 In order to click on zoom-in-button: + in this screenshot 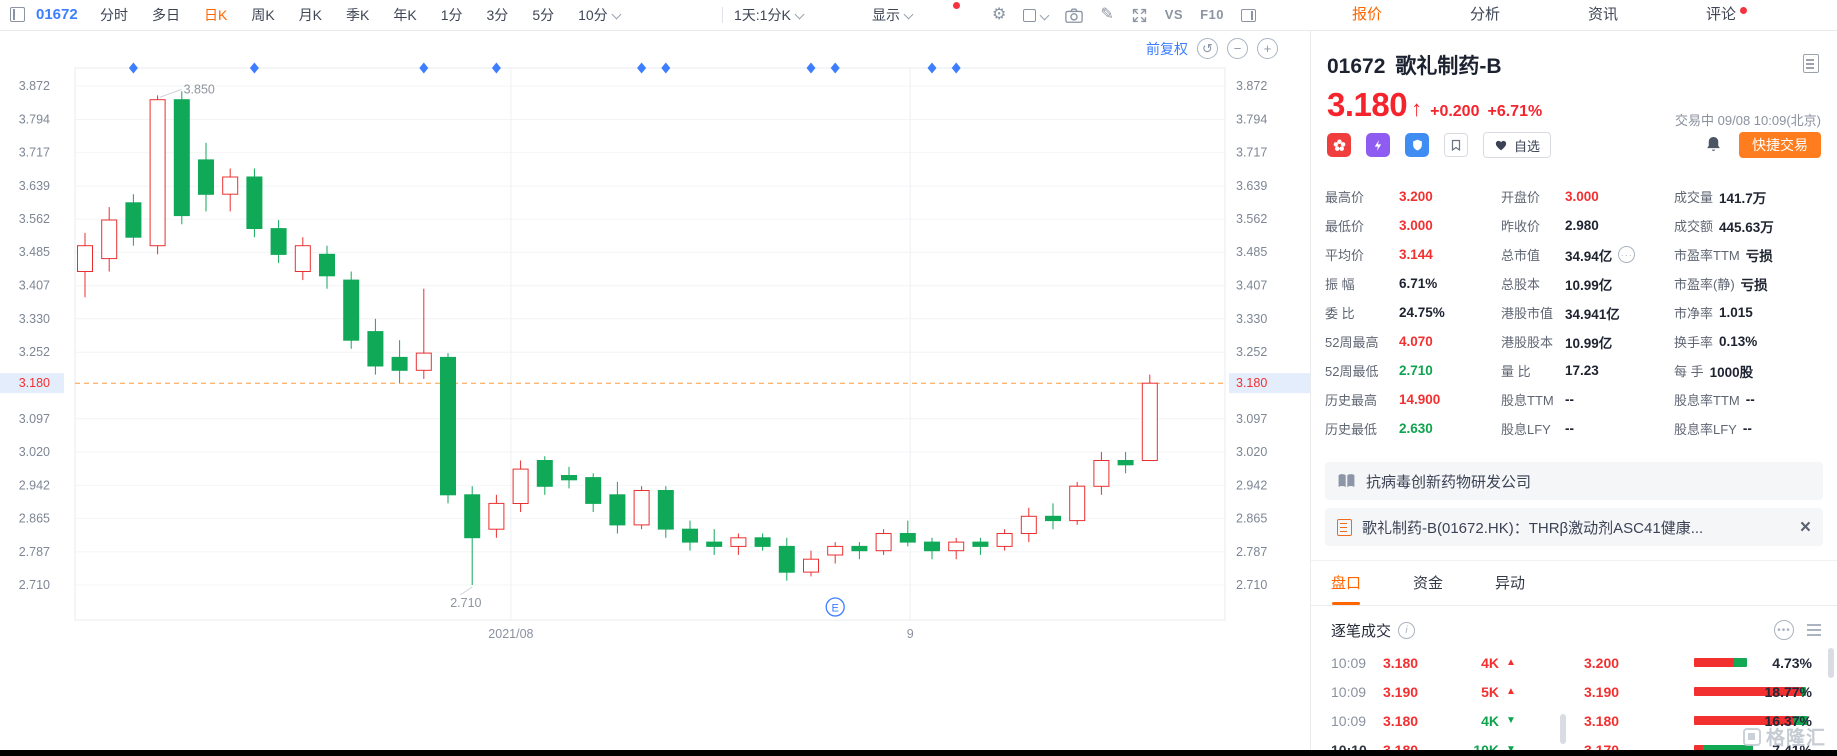, I will do `click(1267, 48)`.